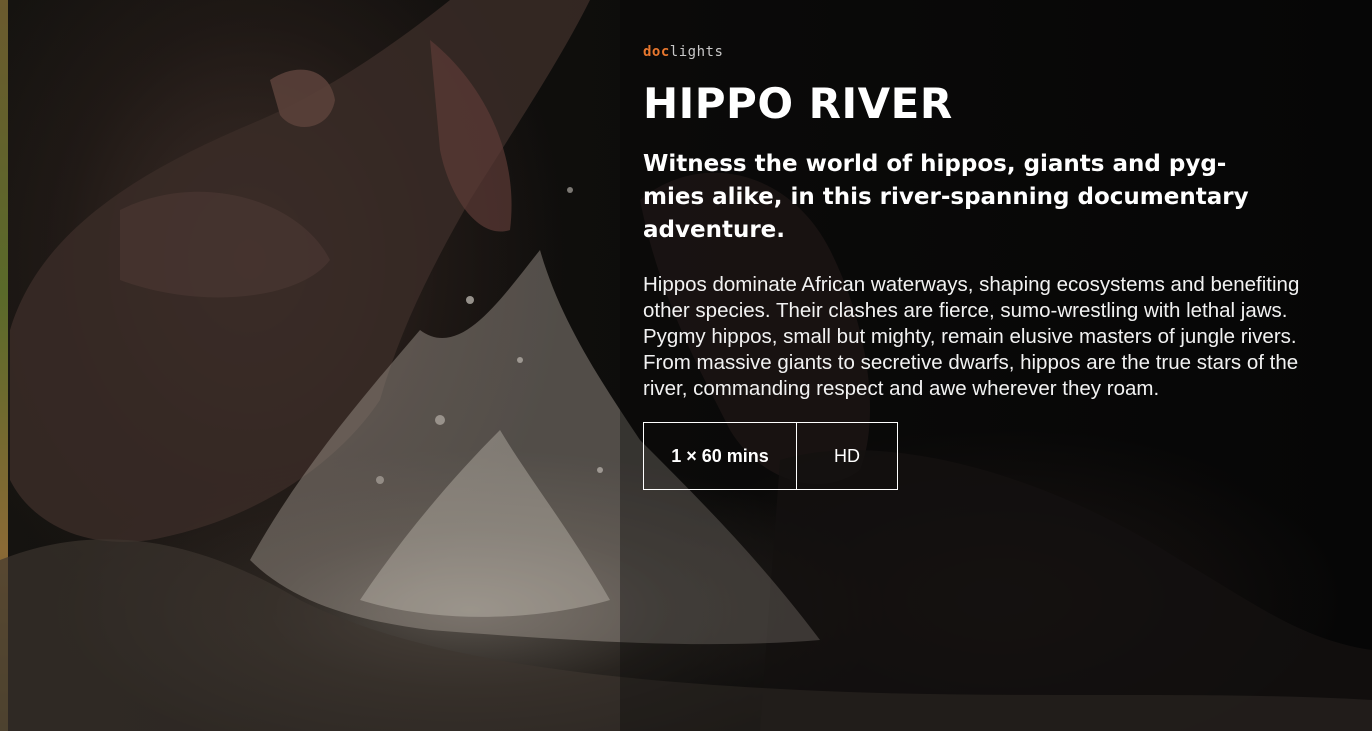  Describe the element at coordinates (847, 456) in the screenshot. I see `format-badge: HD` at that location.